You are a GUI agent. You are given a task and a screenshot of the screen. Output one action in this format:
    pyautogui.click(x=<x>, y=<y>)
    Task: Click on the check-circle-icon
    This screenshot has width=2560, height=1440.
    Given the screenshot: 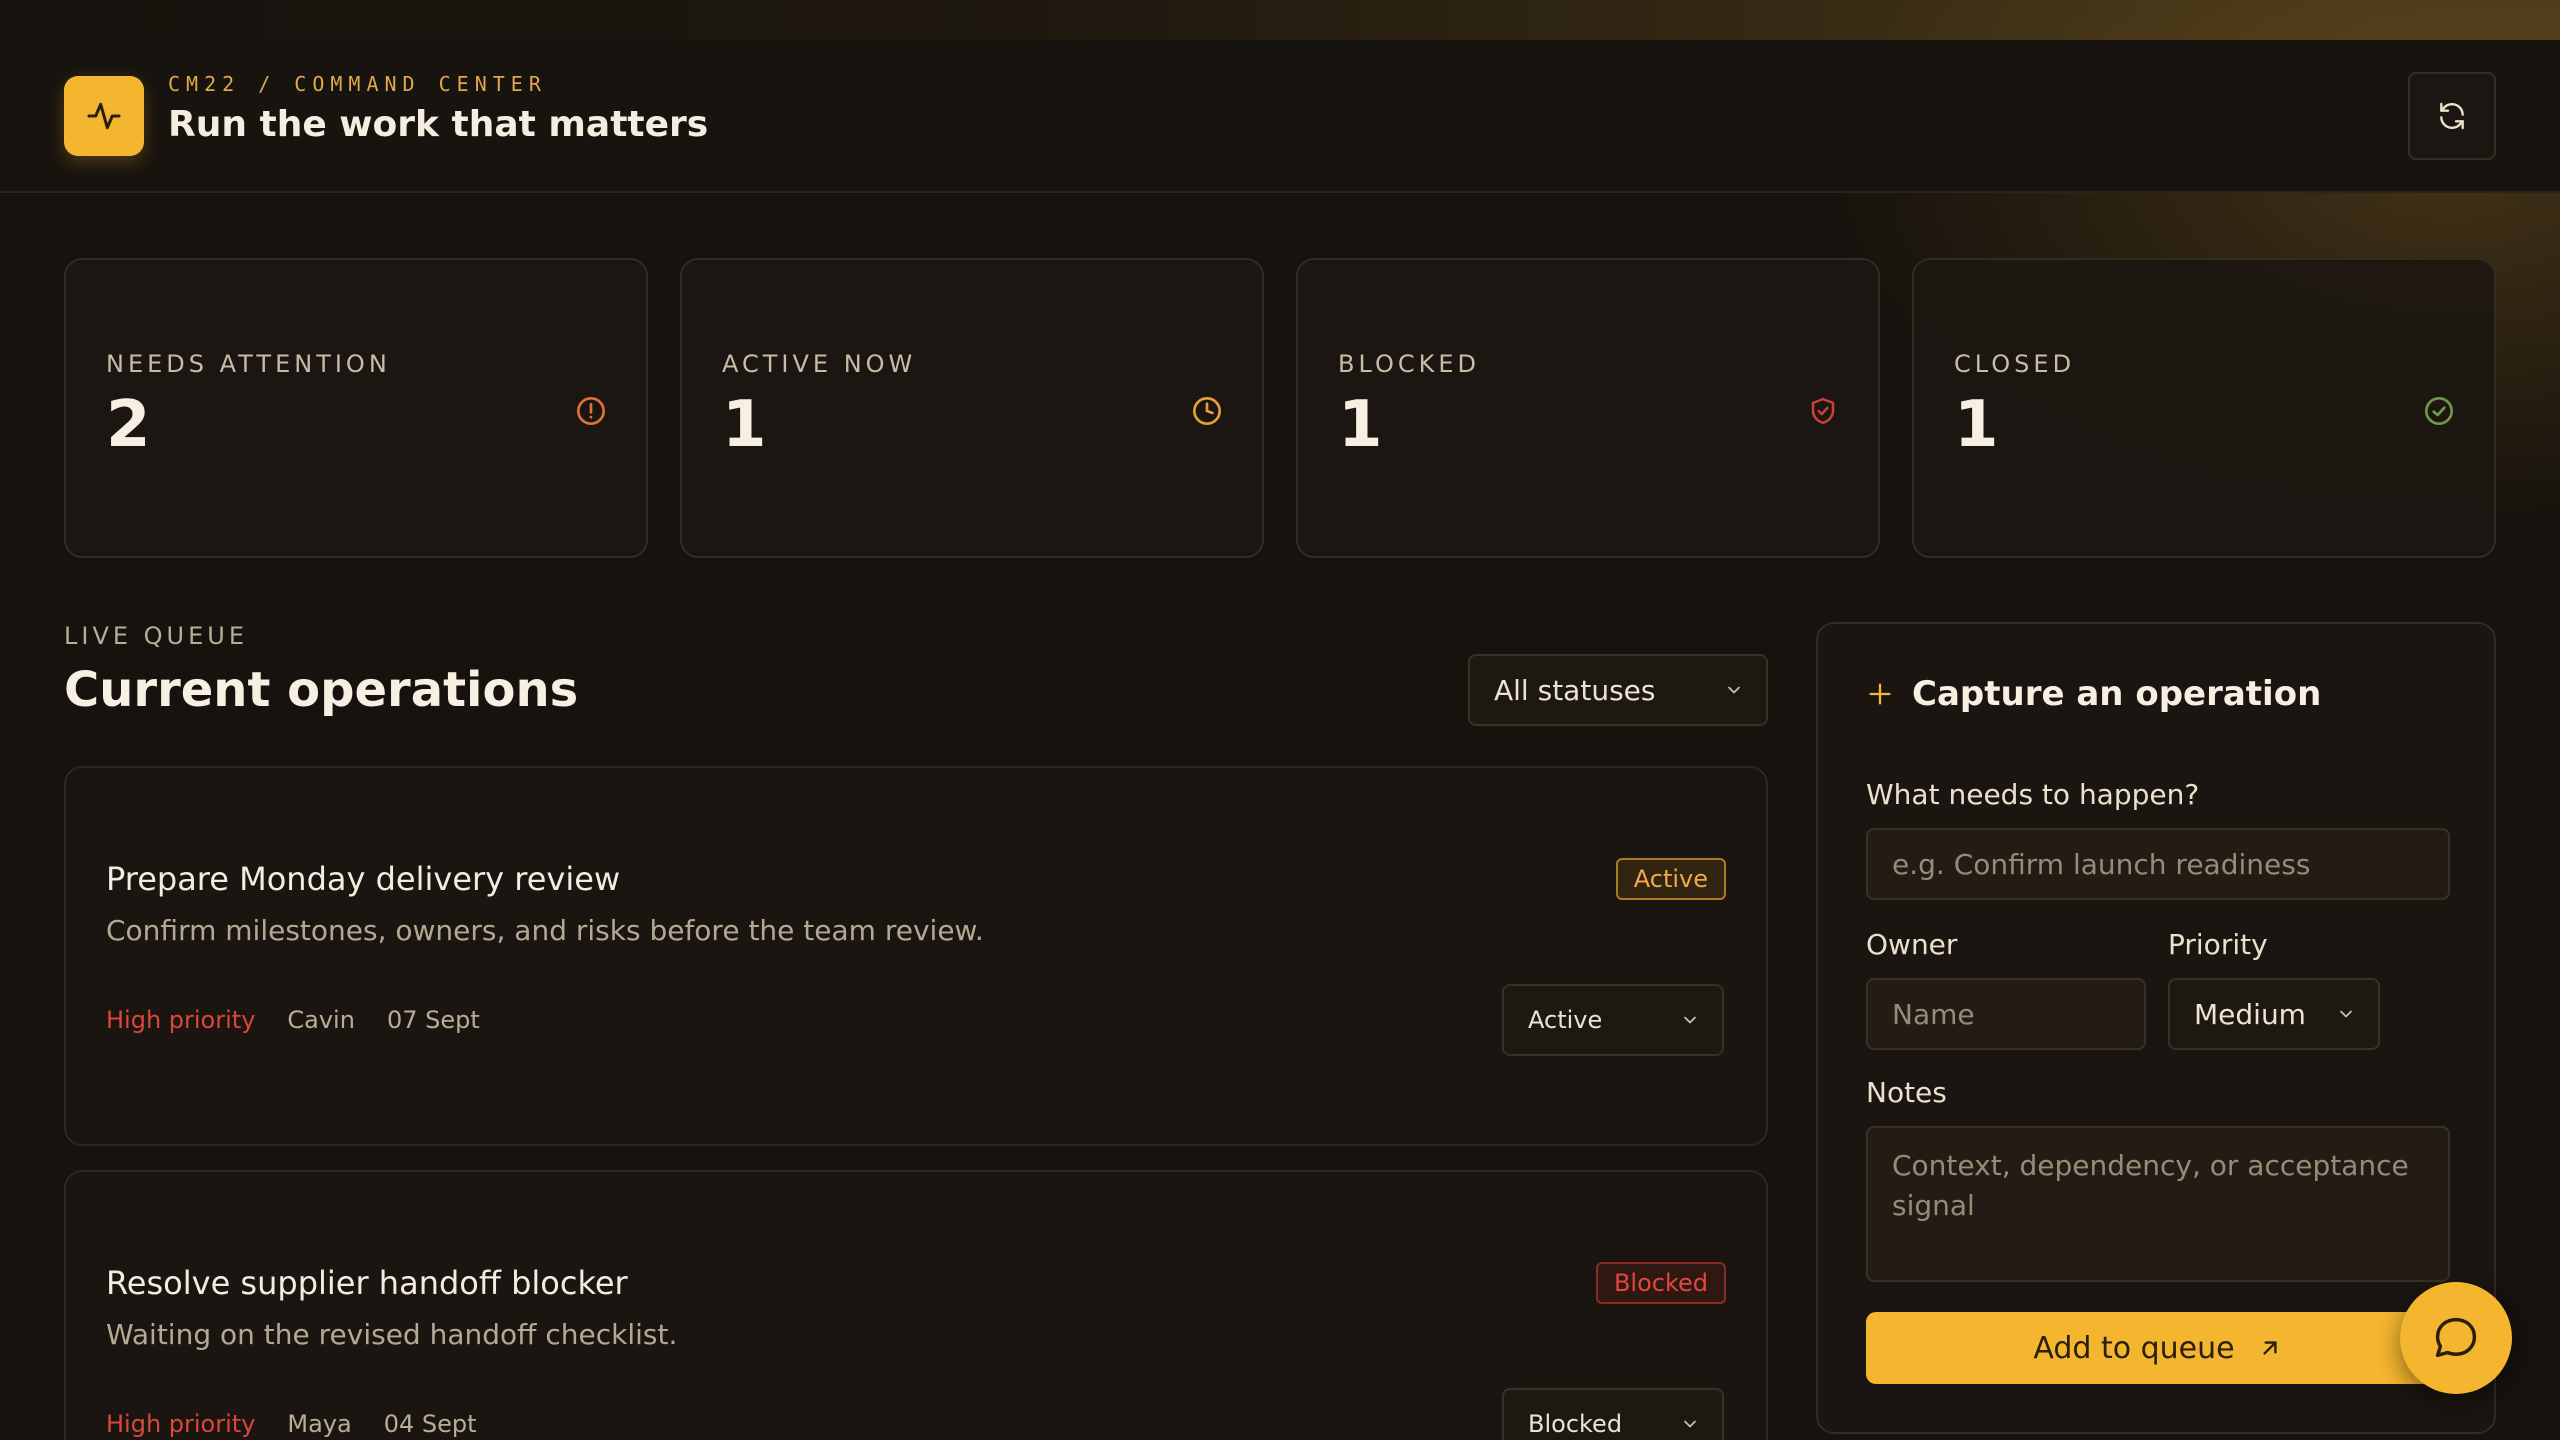 What is the action you would take?
    pyautogui.click(x=2439, y=411)
    